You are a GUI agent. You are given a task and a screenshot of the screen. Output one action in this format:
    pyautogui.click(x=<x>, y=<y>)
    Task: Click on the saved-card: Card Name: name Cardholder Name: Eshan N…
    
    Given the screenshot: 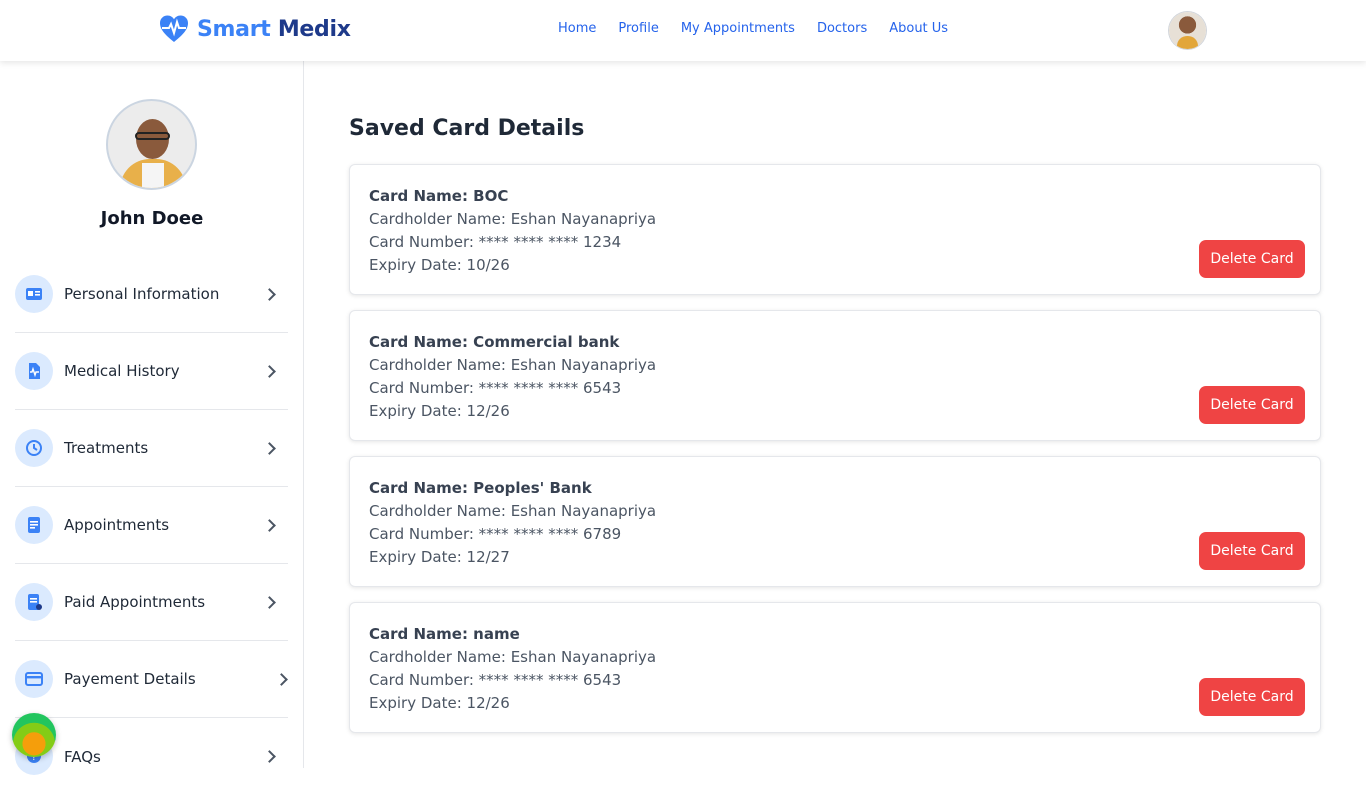 What is the action you would take?
    pyautogui.click(x=835, y=667)
    